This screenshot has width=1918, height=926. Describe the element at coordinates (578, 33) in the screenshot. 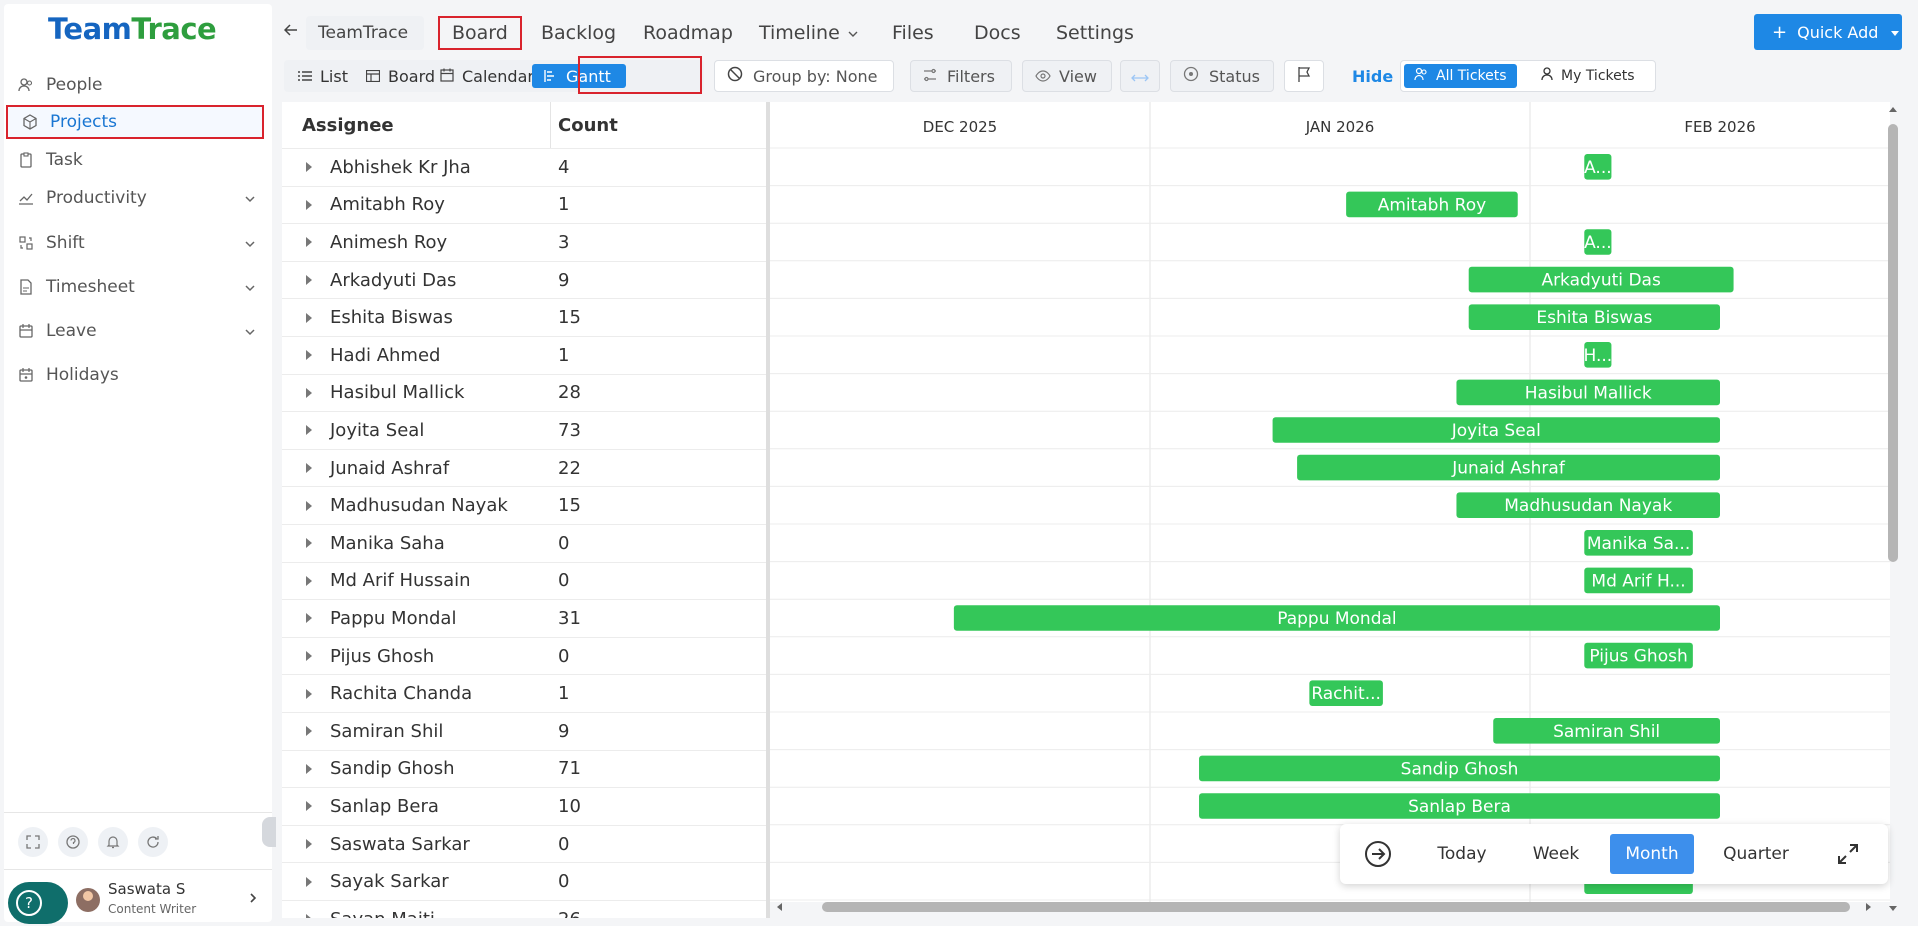

I see `tab-backlog: Backlog` at that location.